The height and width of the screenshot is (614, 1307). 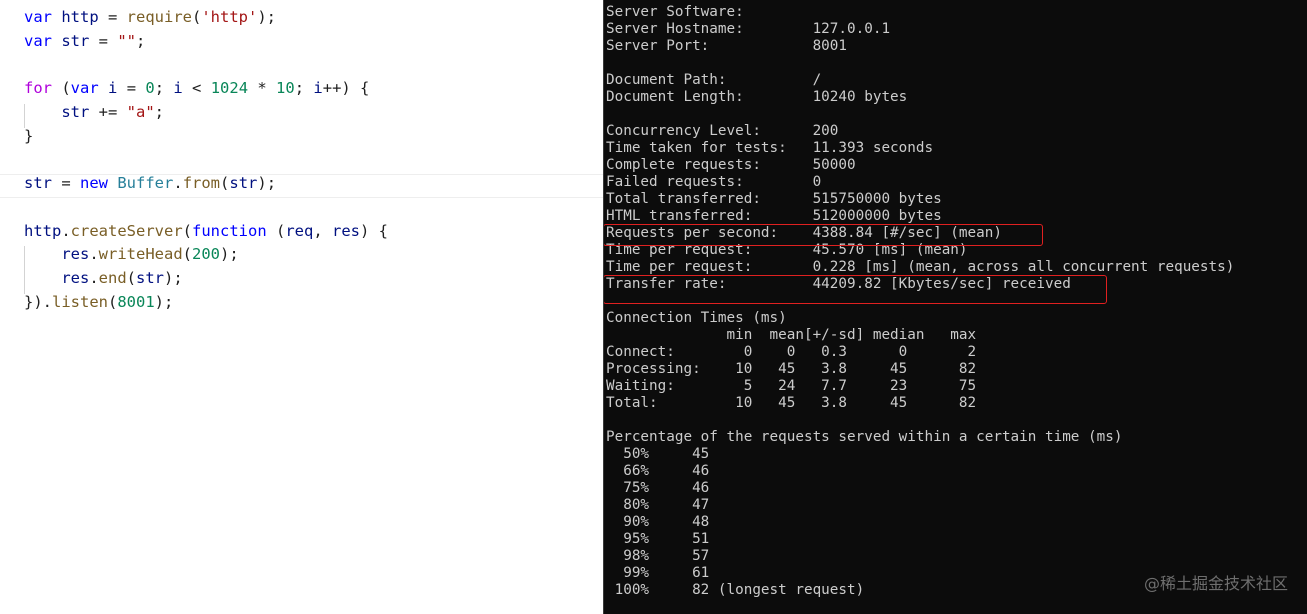 What do you see at coordinates (658, 471) in the screenshot?
I see `terminal-line: 66% 46` at bounding box center [658, 471].